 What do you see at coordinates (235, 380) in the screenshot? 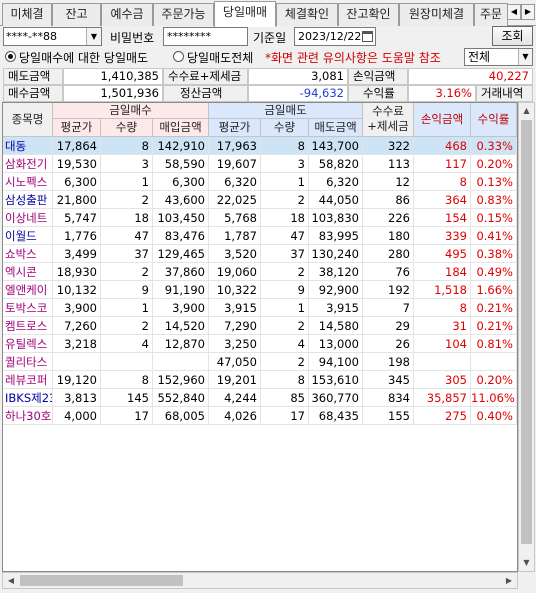
I see `cell-sell-avg: 19,201` at bounding box center [235, 380].